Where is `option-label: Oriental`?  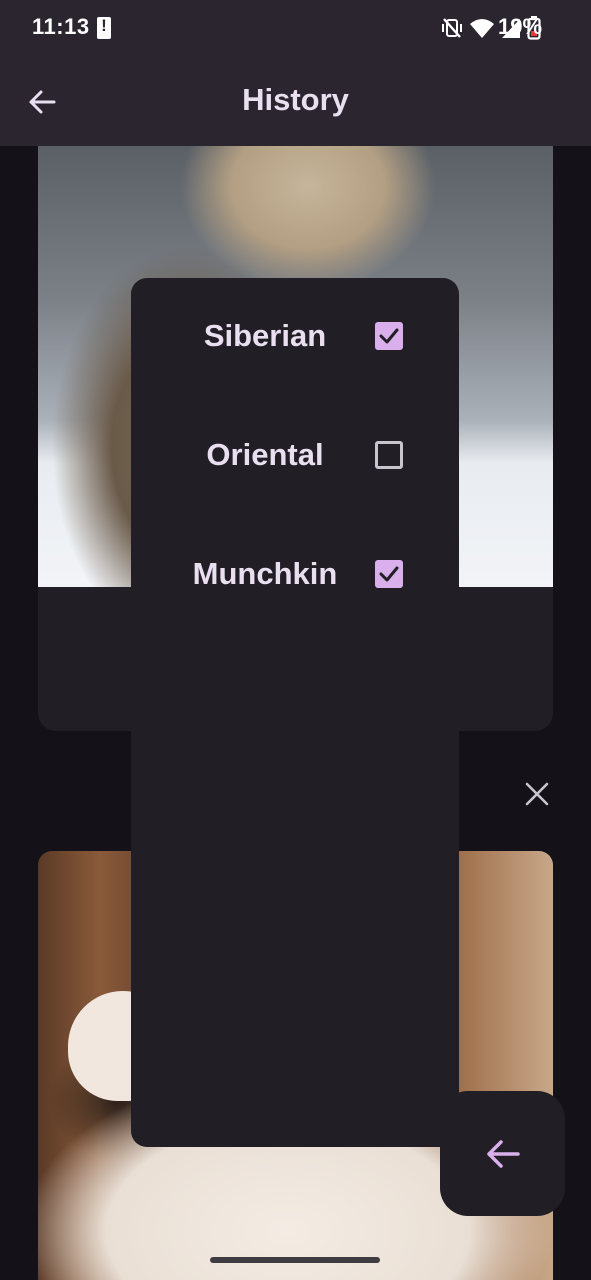 option-label: Oriental is located at coordinates (265, 454).